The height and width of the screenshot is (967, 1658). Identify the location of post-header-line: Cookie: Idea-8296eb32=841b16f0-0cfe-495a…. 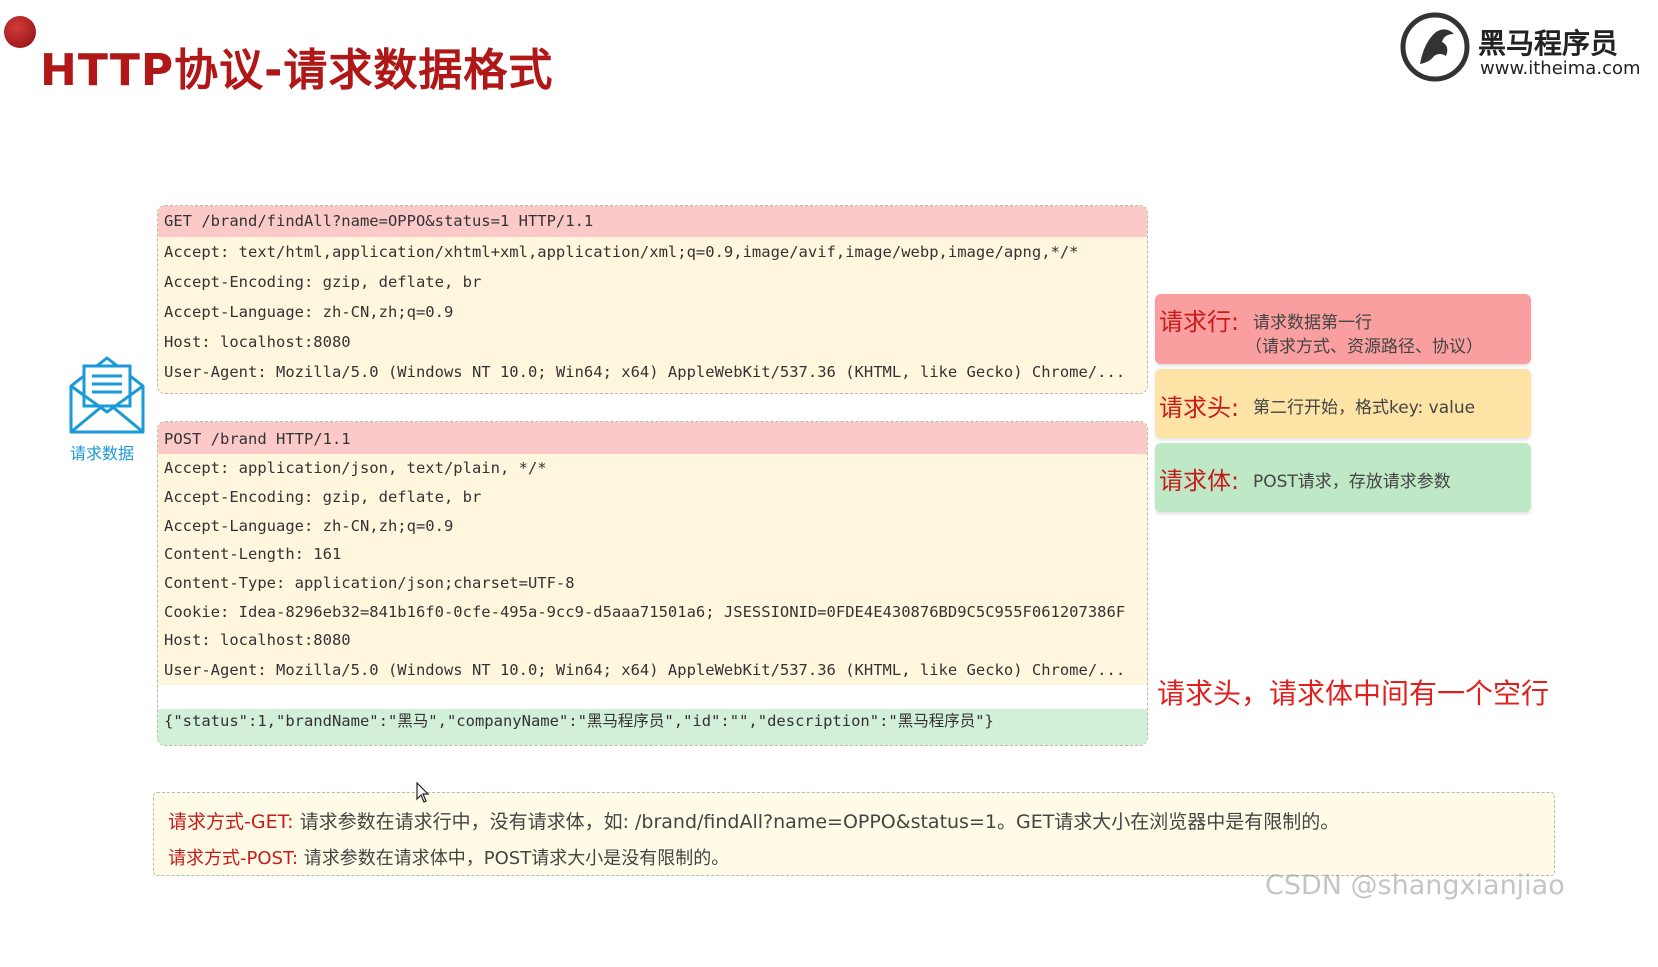
(645, 612).